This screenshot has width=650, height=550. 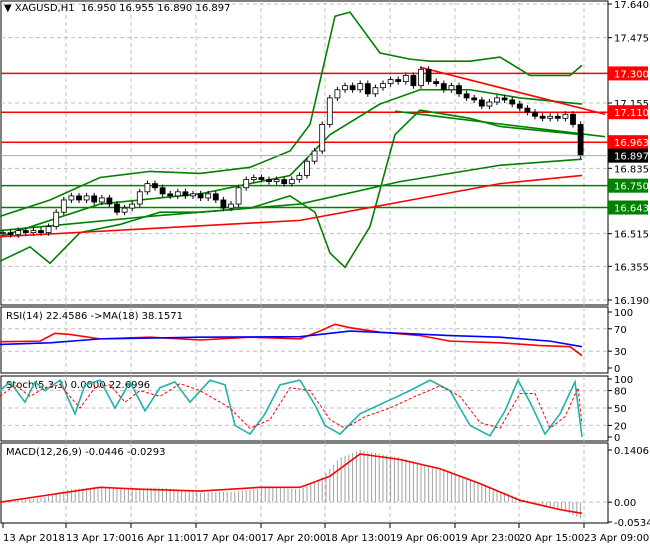 I want to click on level-label: 17.300, so click(x=631, y=74).